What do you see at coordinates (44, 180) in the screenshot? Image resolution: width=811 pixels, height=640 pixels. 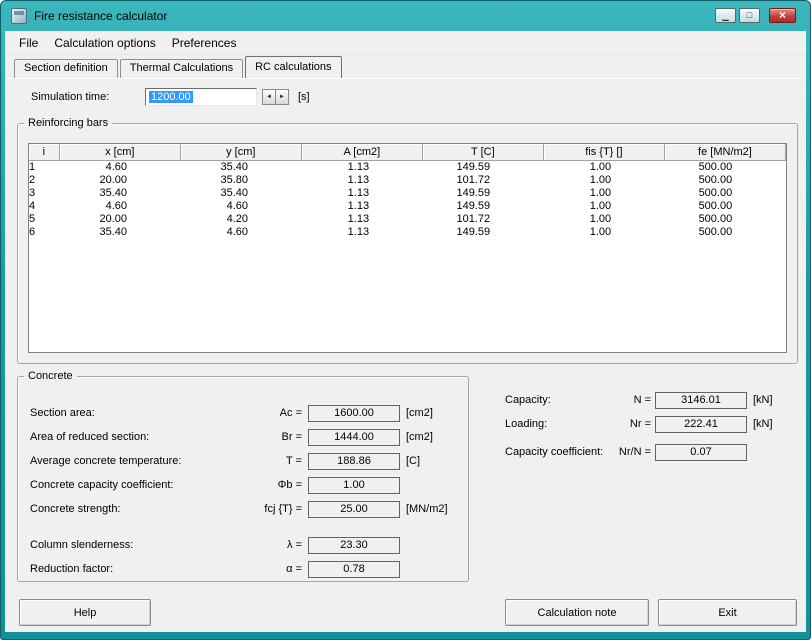 I see `table-cell: 2` at bounding box center [44, 180].